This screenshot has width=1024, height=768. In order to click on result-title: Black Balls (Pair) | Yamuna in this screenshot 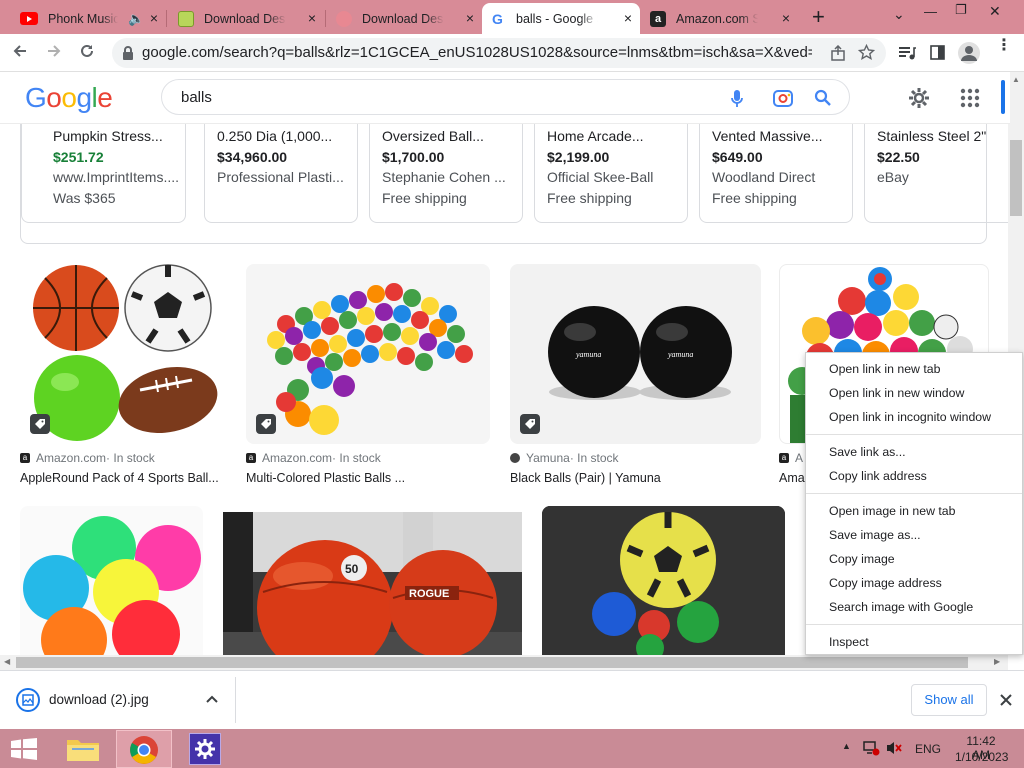, I will do `click(635, 478)`.